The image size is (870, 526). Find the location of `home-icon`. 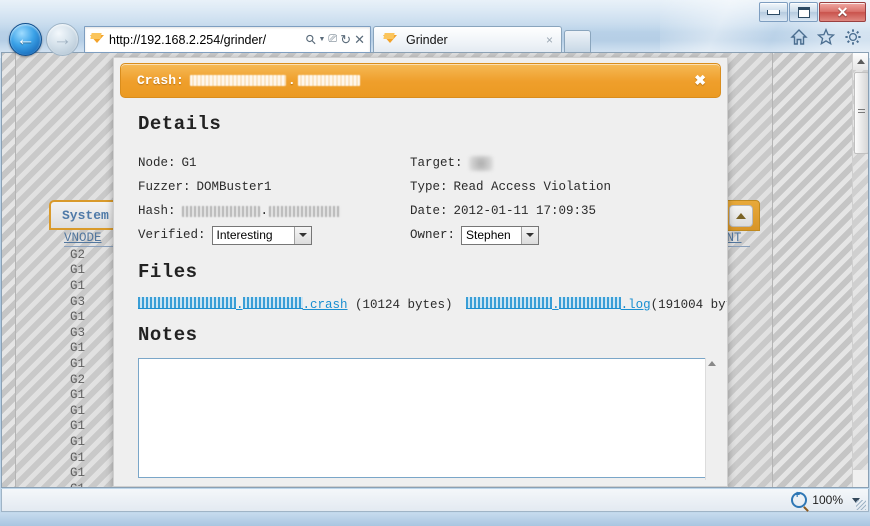

home-icon is located at coordinates (799, 37).